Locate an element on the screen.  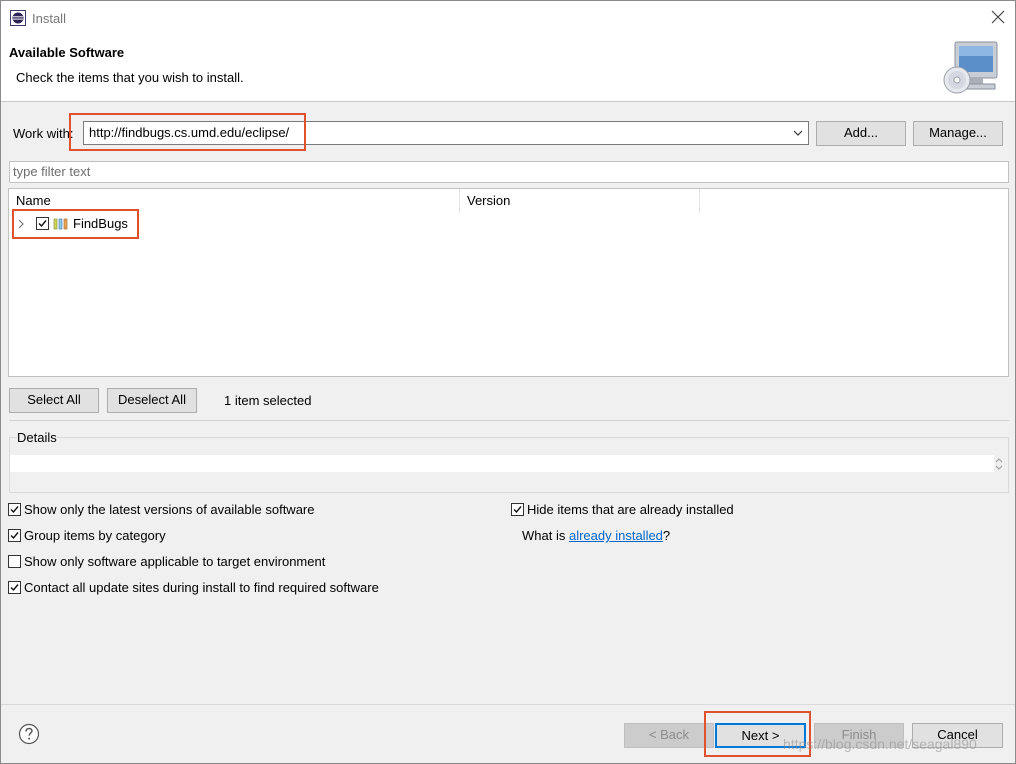
install-computer-icon is located at coordinates (970, 67).